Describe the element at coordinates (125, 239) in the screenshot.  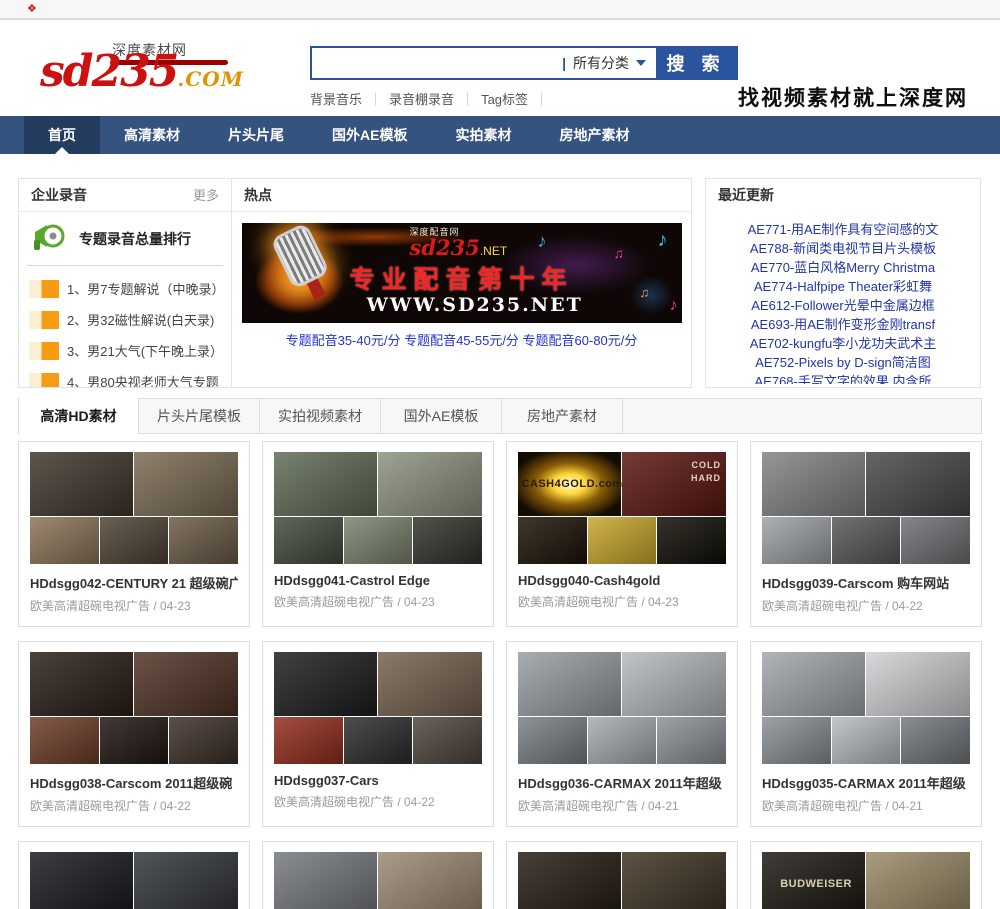
I see `rank-header: 专题录音总量排行` at that location.